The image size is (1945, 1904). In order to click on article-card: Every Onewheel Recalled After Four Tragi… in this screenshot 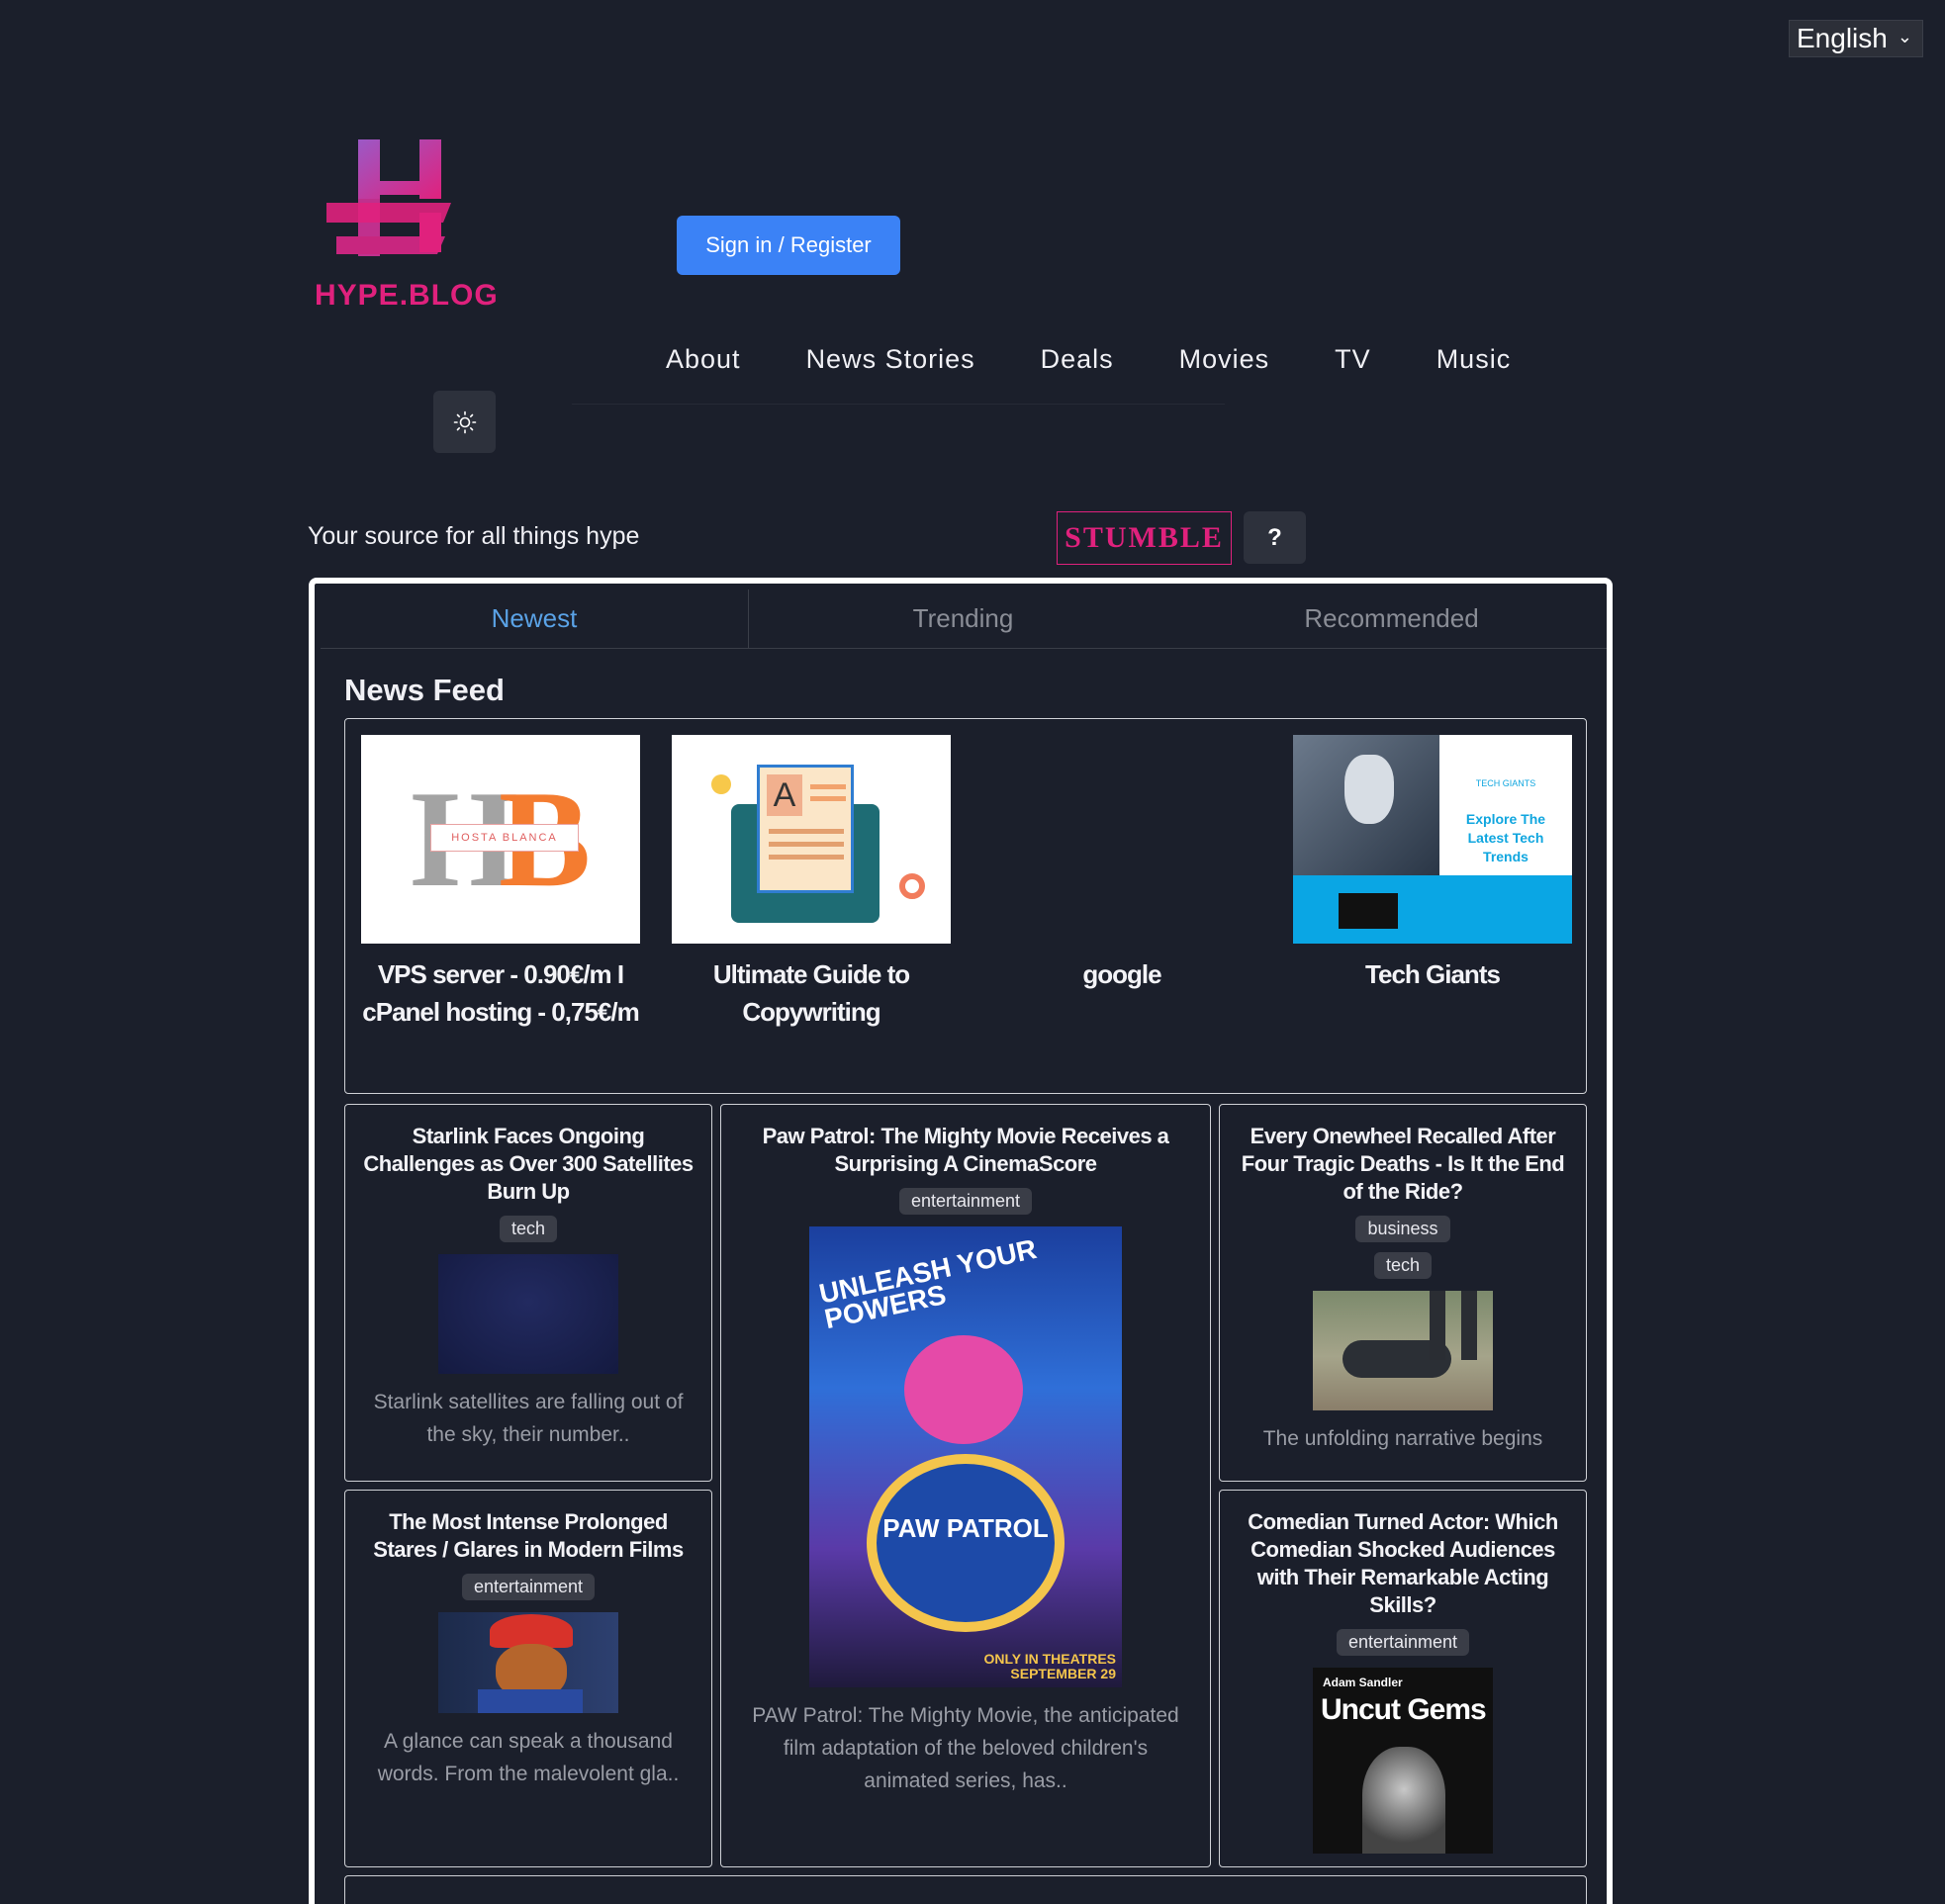, I will do `click(1403, 1293)`.